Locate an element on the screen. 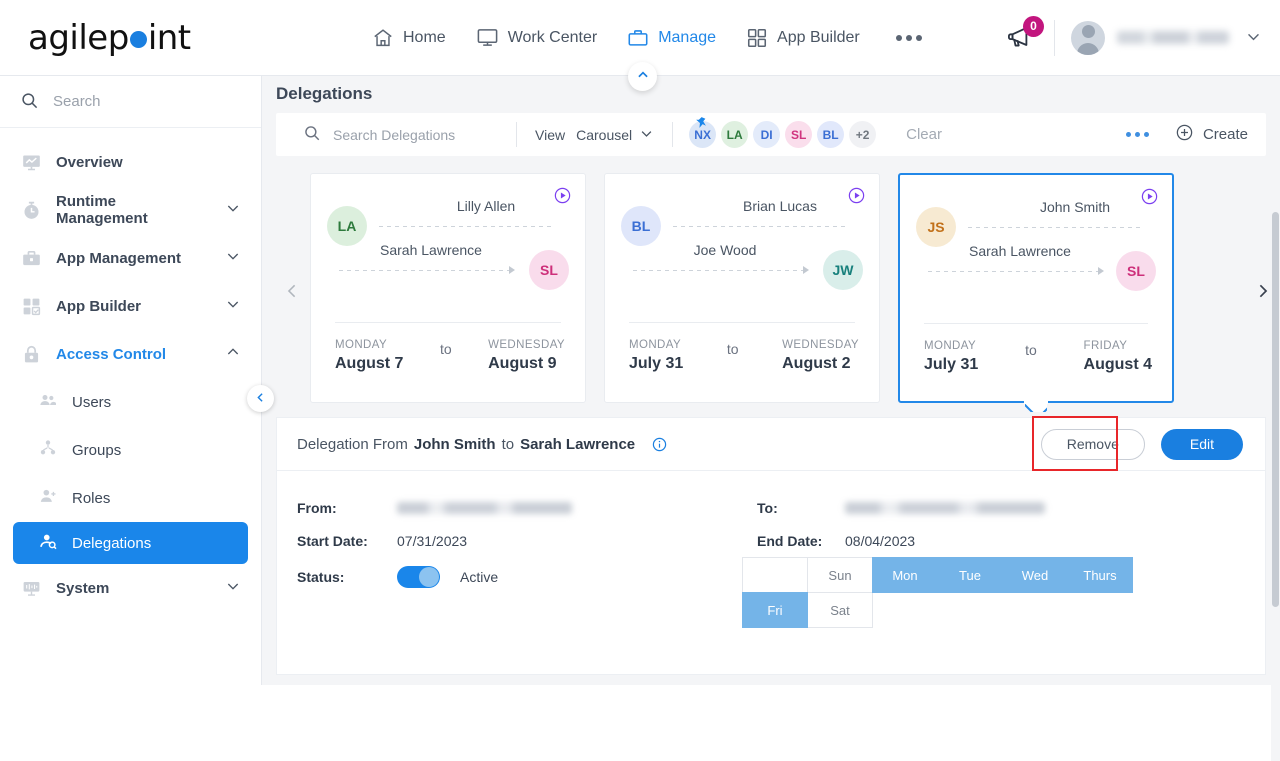 This screenshot has width=1280, height=761. field-status: Status: Active is located at coordinates (527, 577).